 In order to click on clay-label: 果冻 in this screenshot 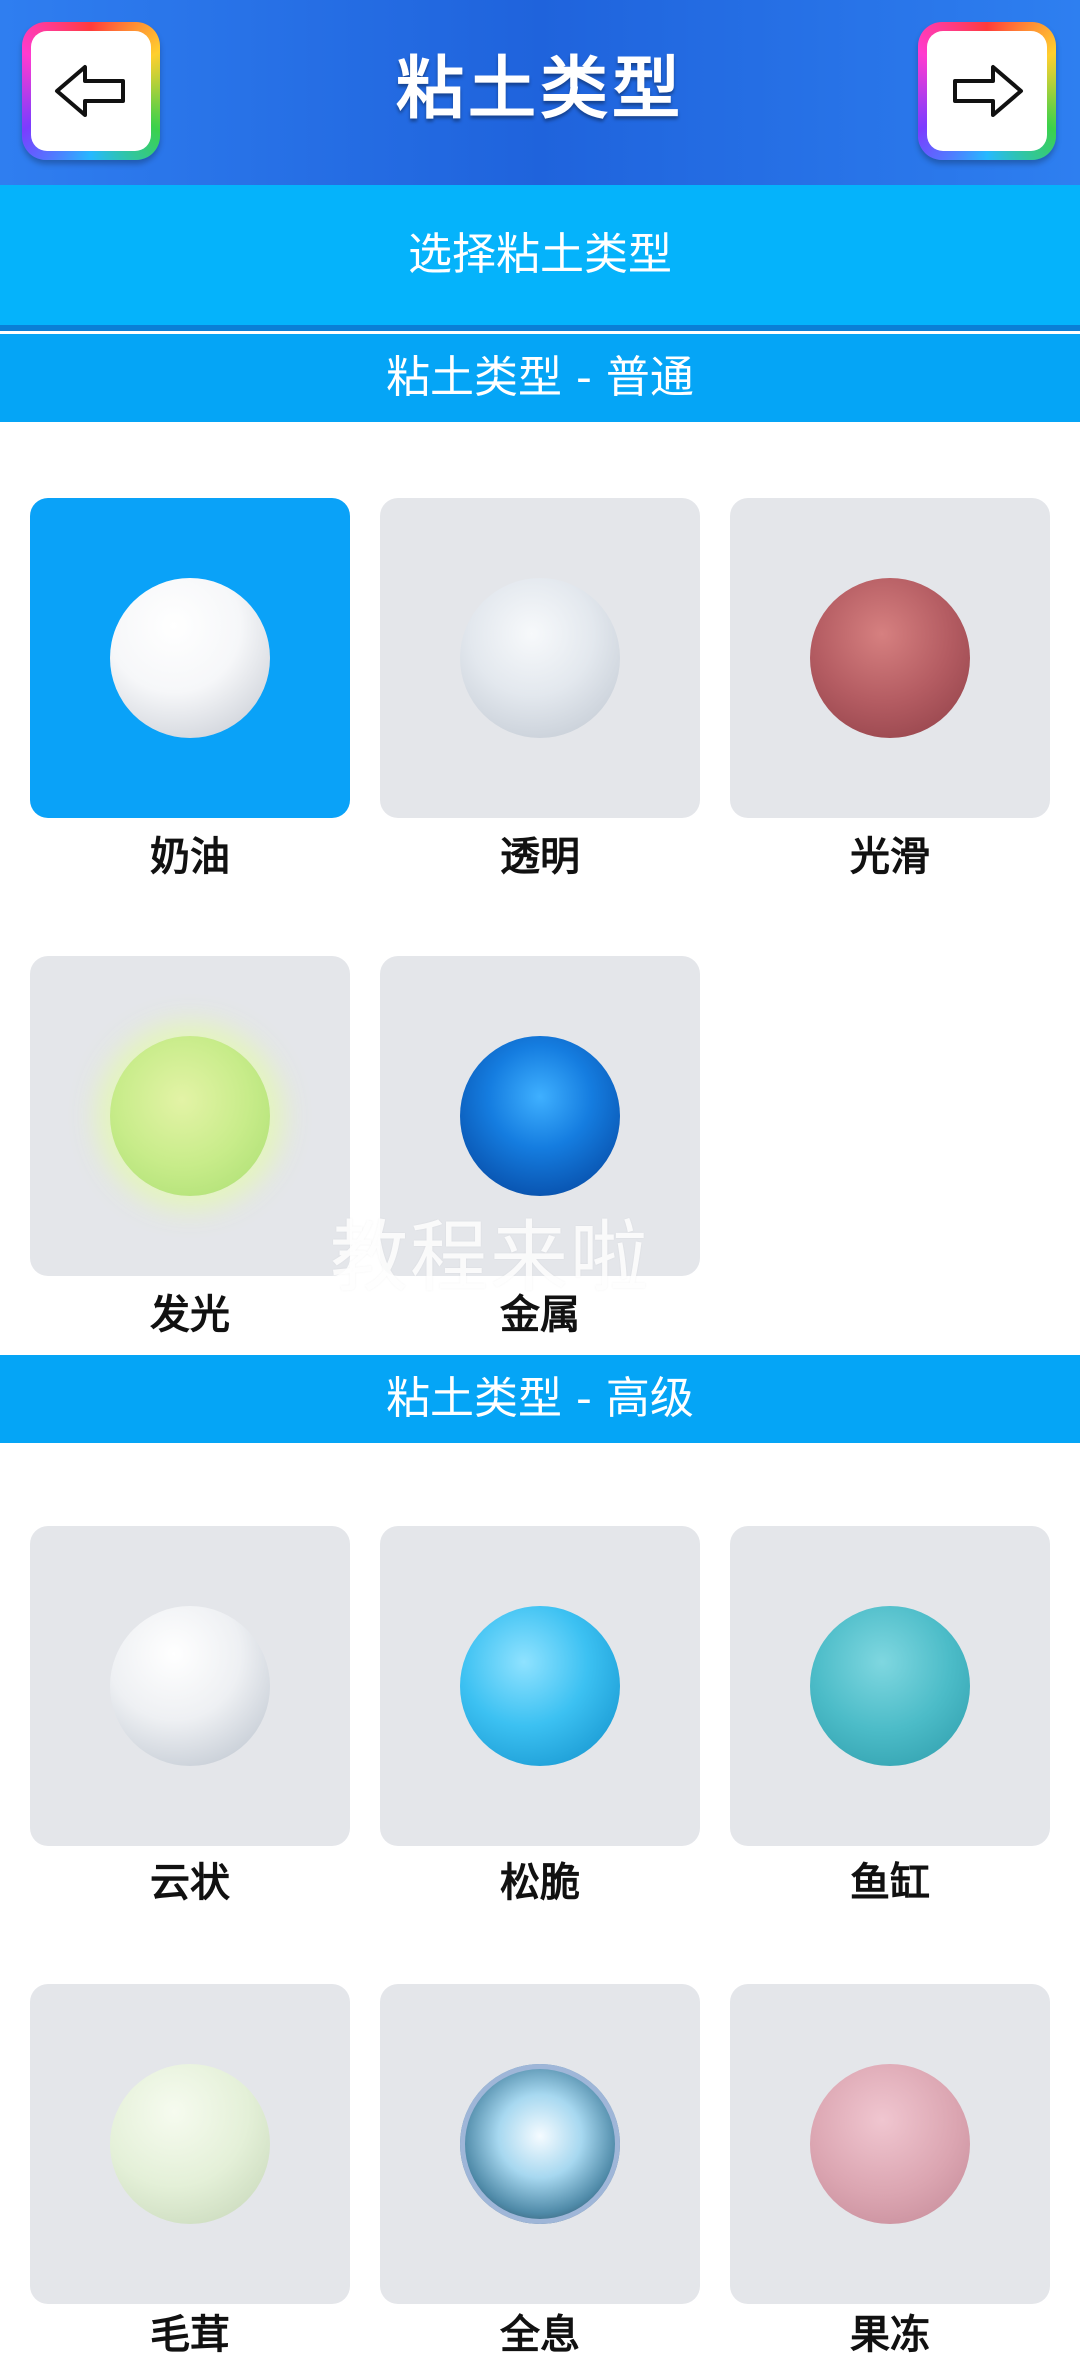, I will do `click(890, 2335)`.